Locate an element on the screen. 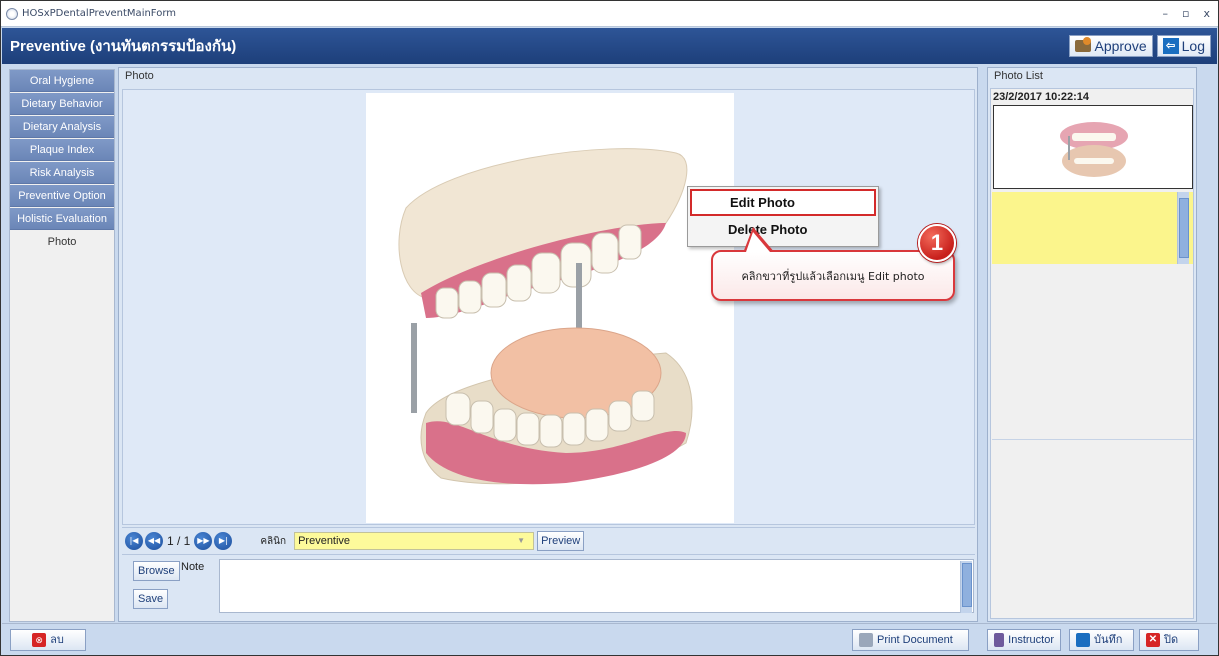 This screenshot has height=656, width=1219. delete-button: ⊗ ลบ is located at coordinates (48, 640).